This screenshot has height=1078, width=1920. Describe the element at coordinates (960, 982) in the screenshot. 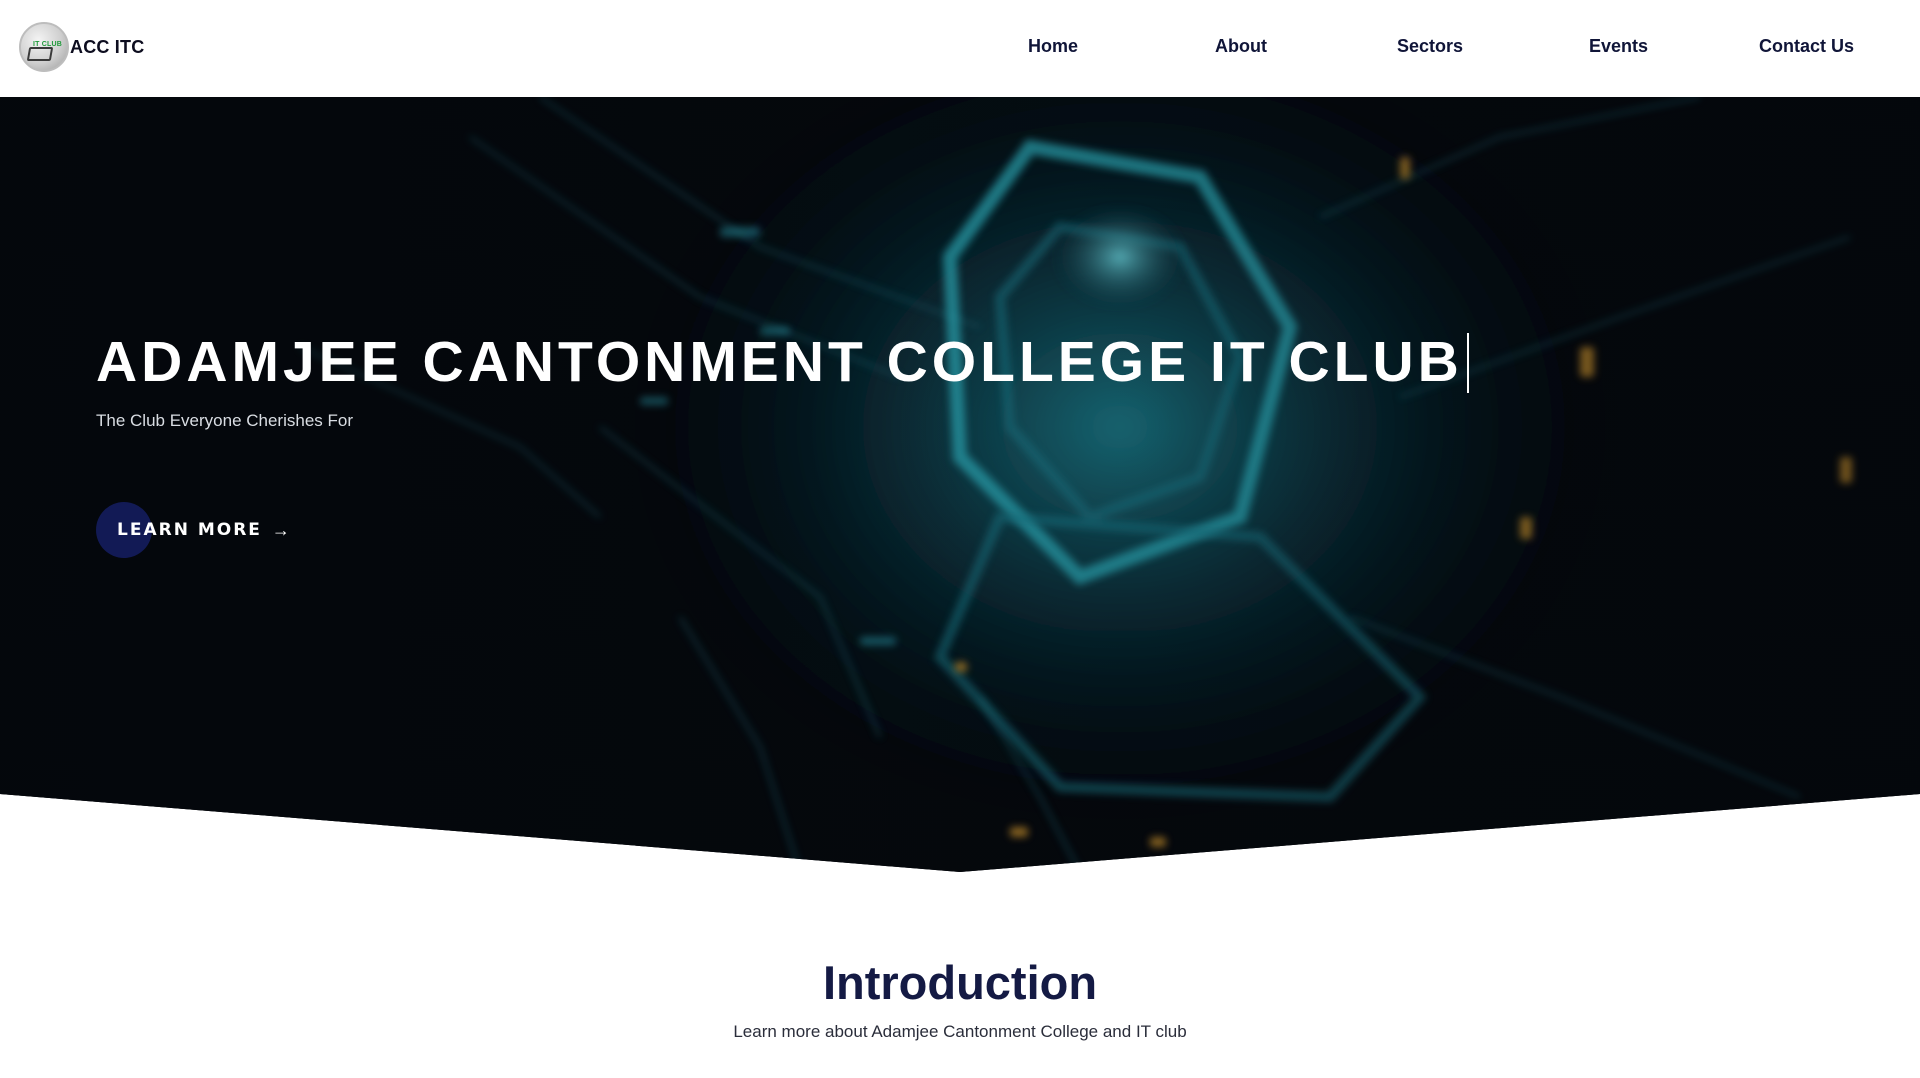

I see `introduction-heading: Introduction` at that location.